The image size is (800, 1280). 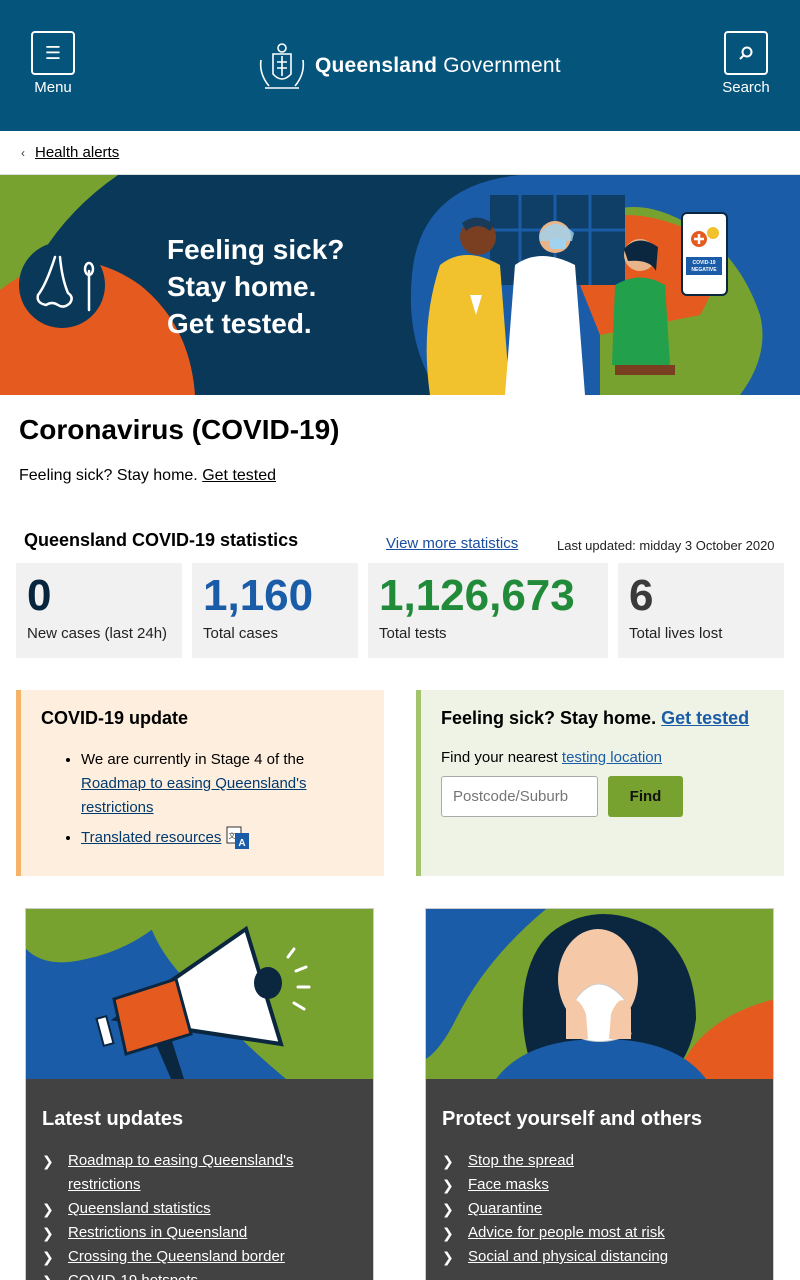 I want to click on stats-title: Queensland COVID-19 statistics, so click(x=161, y=540).